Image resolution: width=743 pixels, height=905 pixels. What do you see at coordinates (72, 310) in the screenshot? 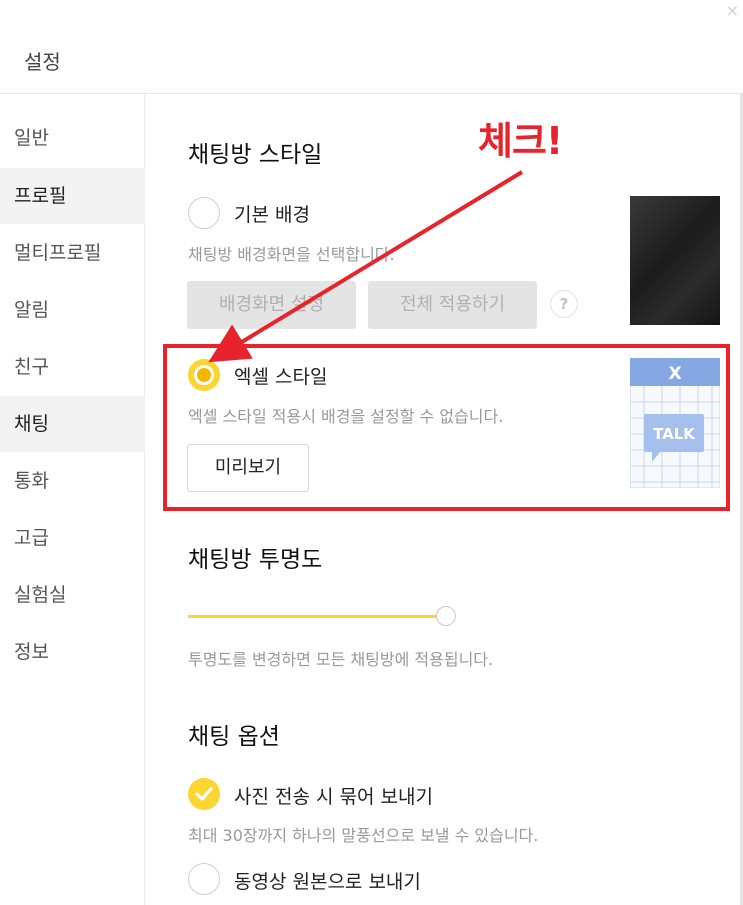
I see `sidebar-item-notifications: 알림` at bounding box center [72, 310].